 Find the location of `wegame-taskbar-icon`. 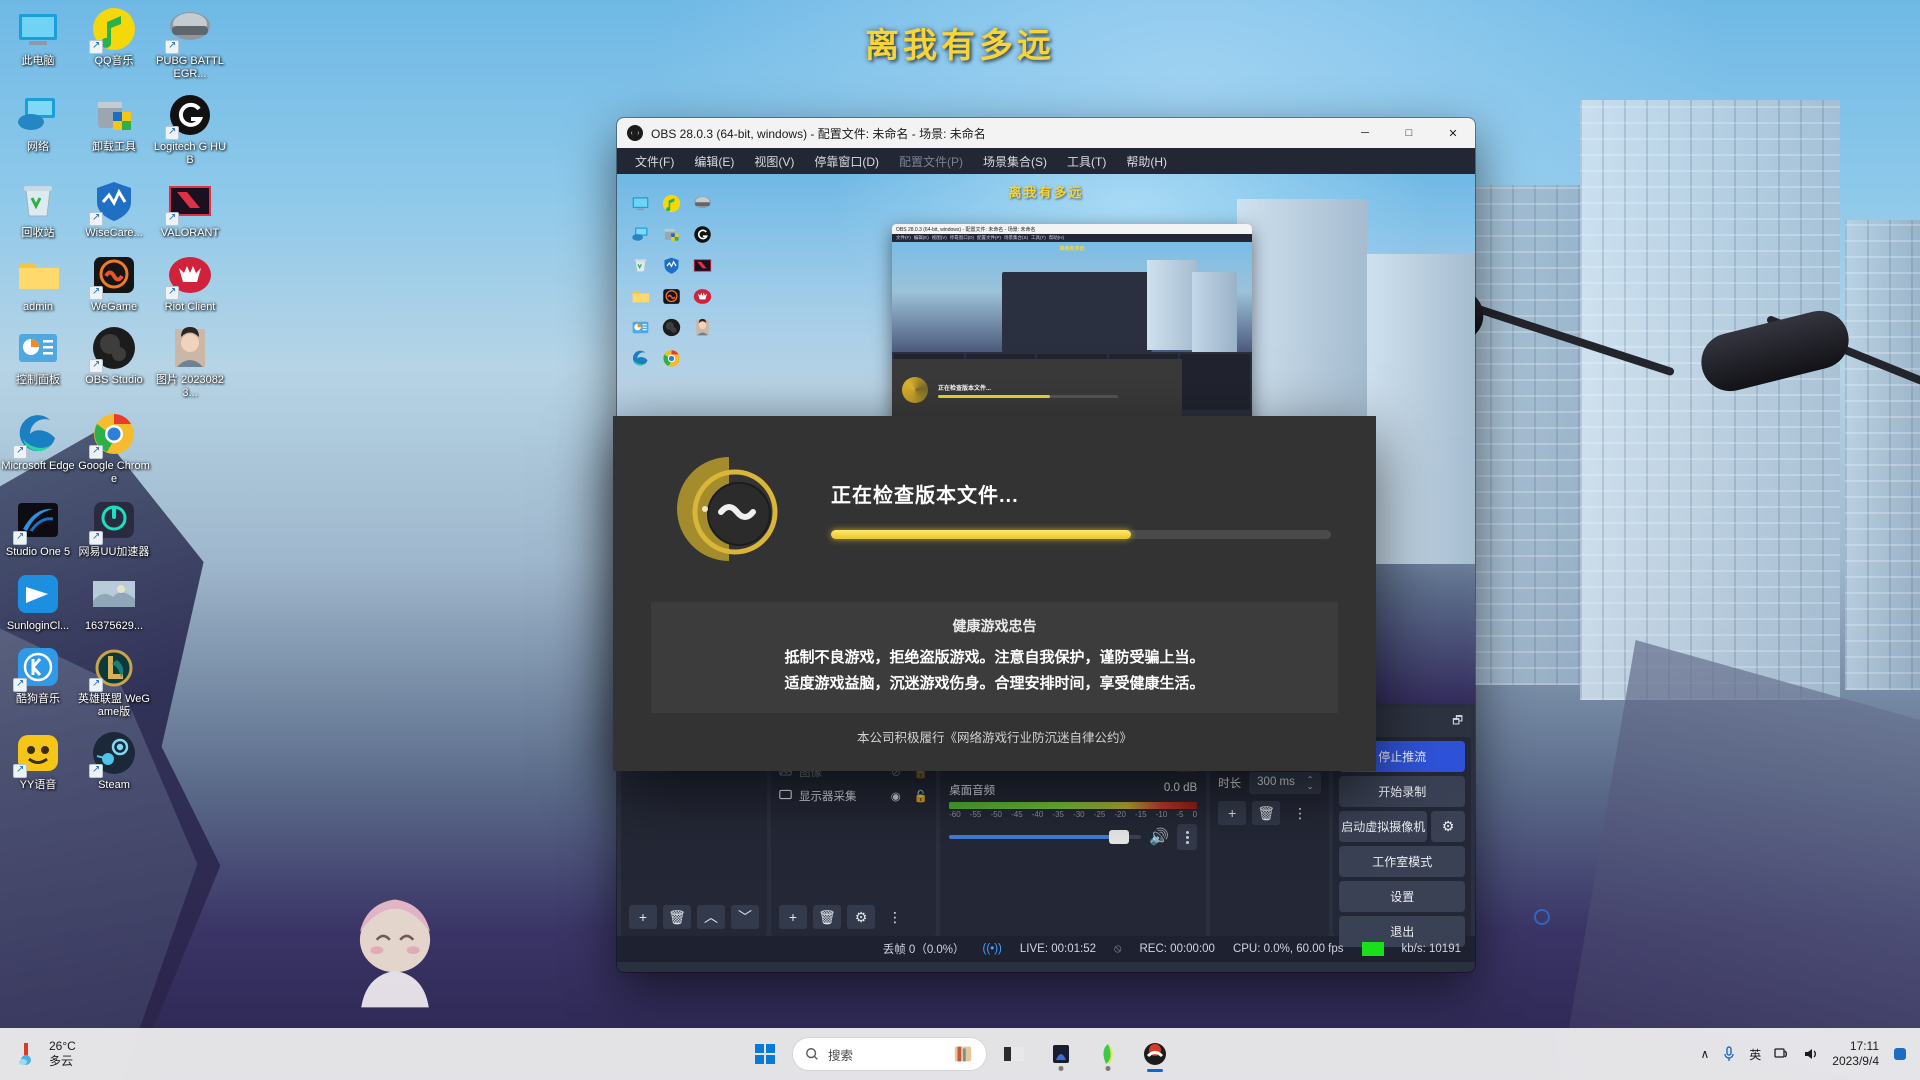

wegame-taskbar-icon is located at coordinates (1155, 1054).